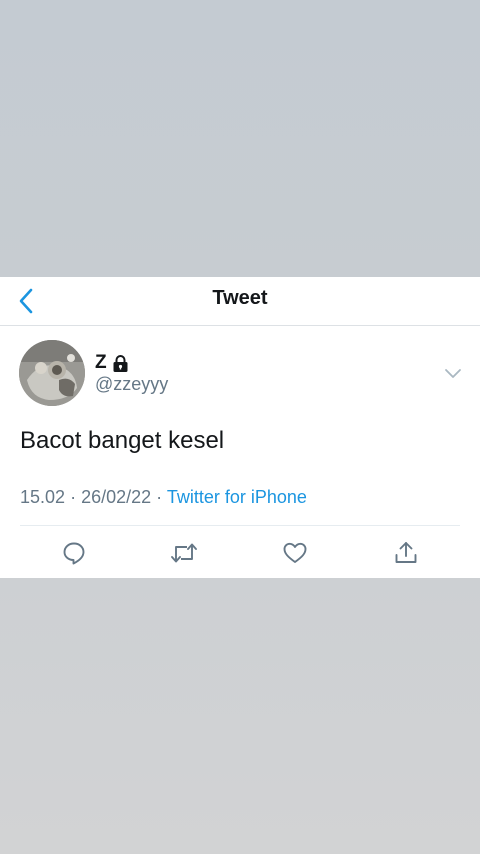 The width and height of the screenshot is (480, 854). I want to click on avatar-photo, so click(52, 373).